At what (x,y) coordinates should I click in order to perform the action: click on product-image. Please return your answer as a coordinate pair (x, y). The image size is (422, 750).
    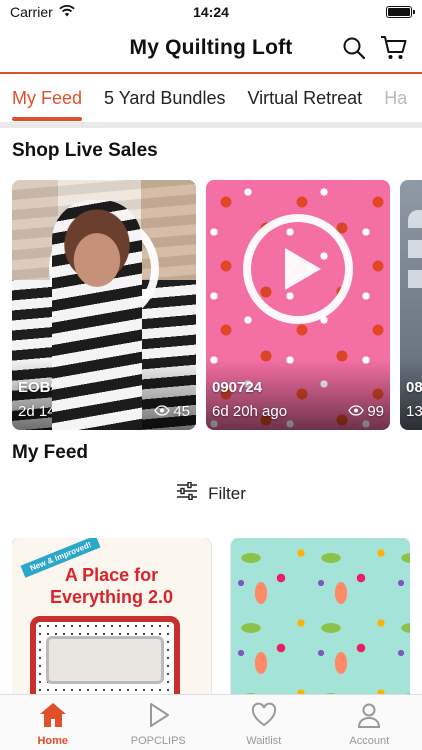
    Looking at the image, I should click on (105, 656).